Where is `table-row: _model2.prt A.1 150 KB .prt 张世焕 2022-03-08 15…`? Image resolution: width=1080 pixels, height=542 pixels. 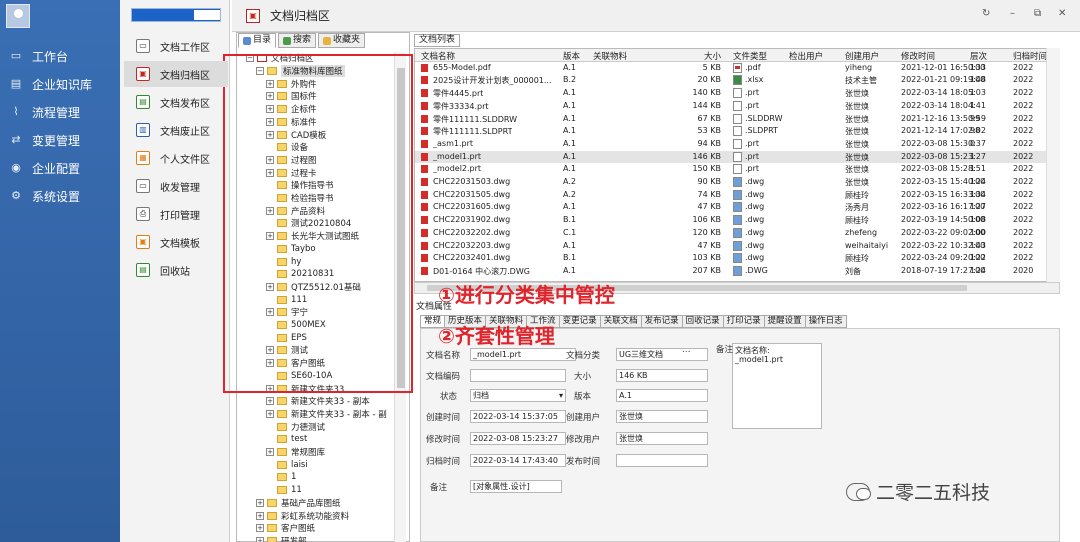 table-row: _model2.prt A.1 150 KB .prt 张世焕 2022-03-08 15… is located at coordinates (737, 169).